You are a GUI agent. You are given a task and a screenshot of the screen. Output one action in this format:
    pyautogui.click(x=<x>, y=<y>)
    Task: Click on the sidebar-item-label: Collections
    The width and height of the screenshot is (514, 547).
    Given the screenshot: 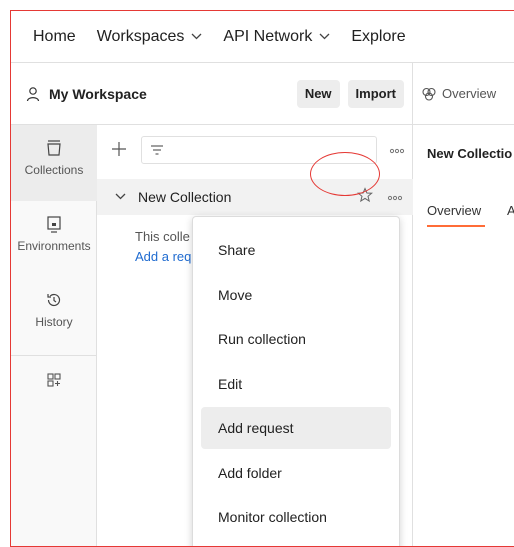 What is the action you would take?
    pyautogui.click(x=54, y=170)
    